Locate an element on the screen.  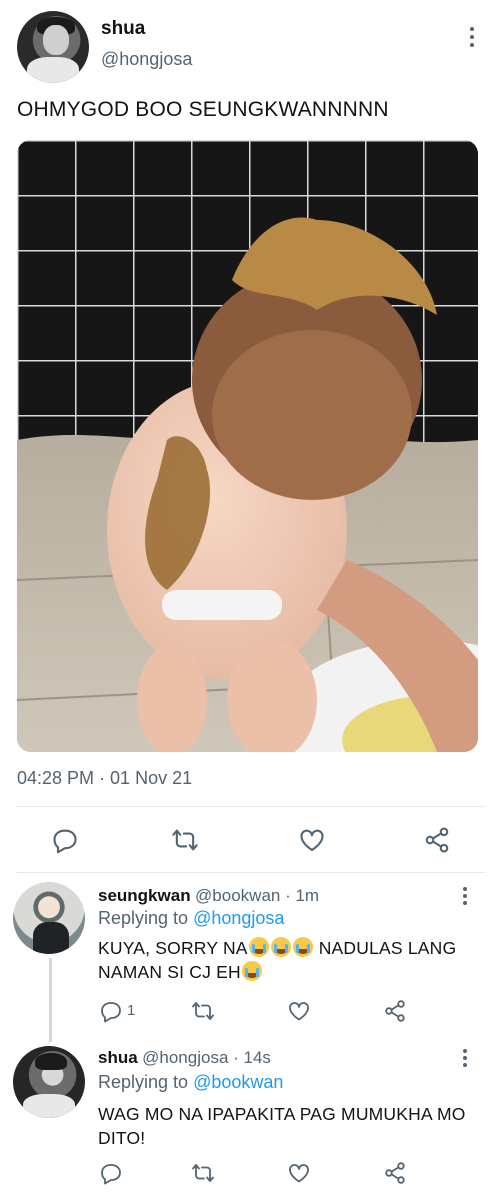
reply-header: shua @hongjosa · 14s is located at coordinates (184, 1058).